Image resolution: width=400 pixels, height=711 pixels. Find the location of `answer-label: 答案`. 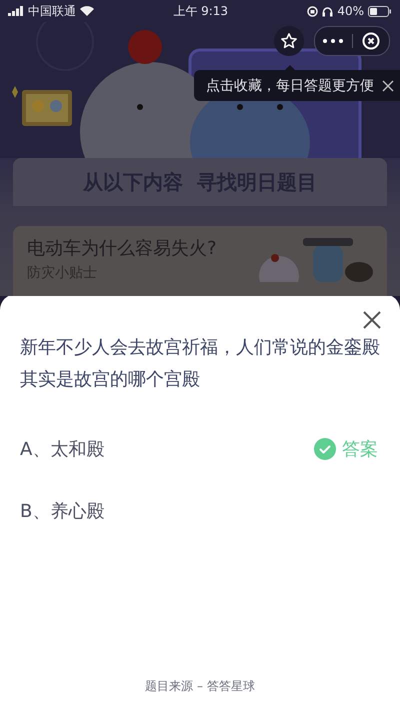

answer-label: 答案 is located at coordinates (360, 449).